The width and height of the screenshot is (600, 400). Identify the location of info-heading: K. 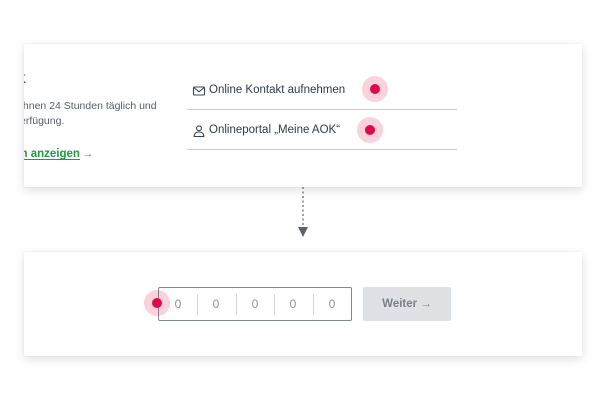
(25, 79).